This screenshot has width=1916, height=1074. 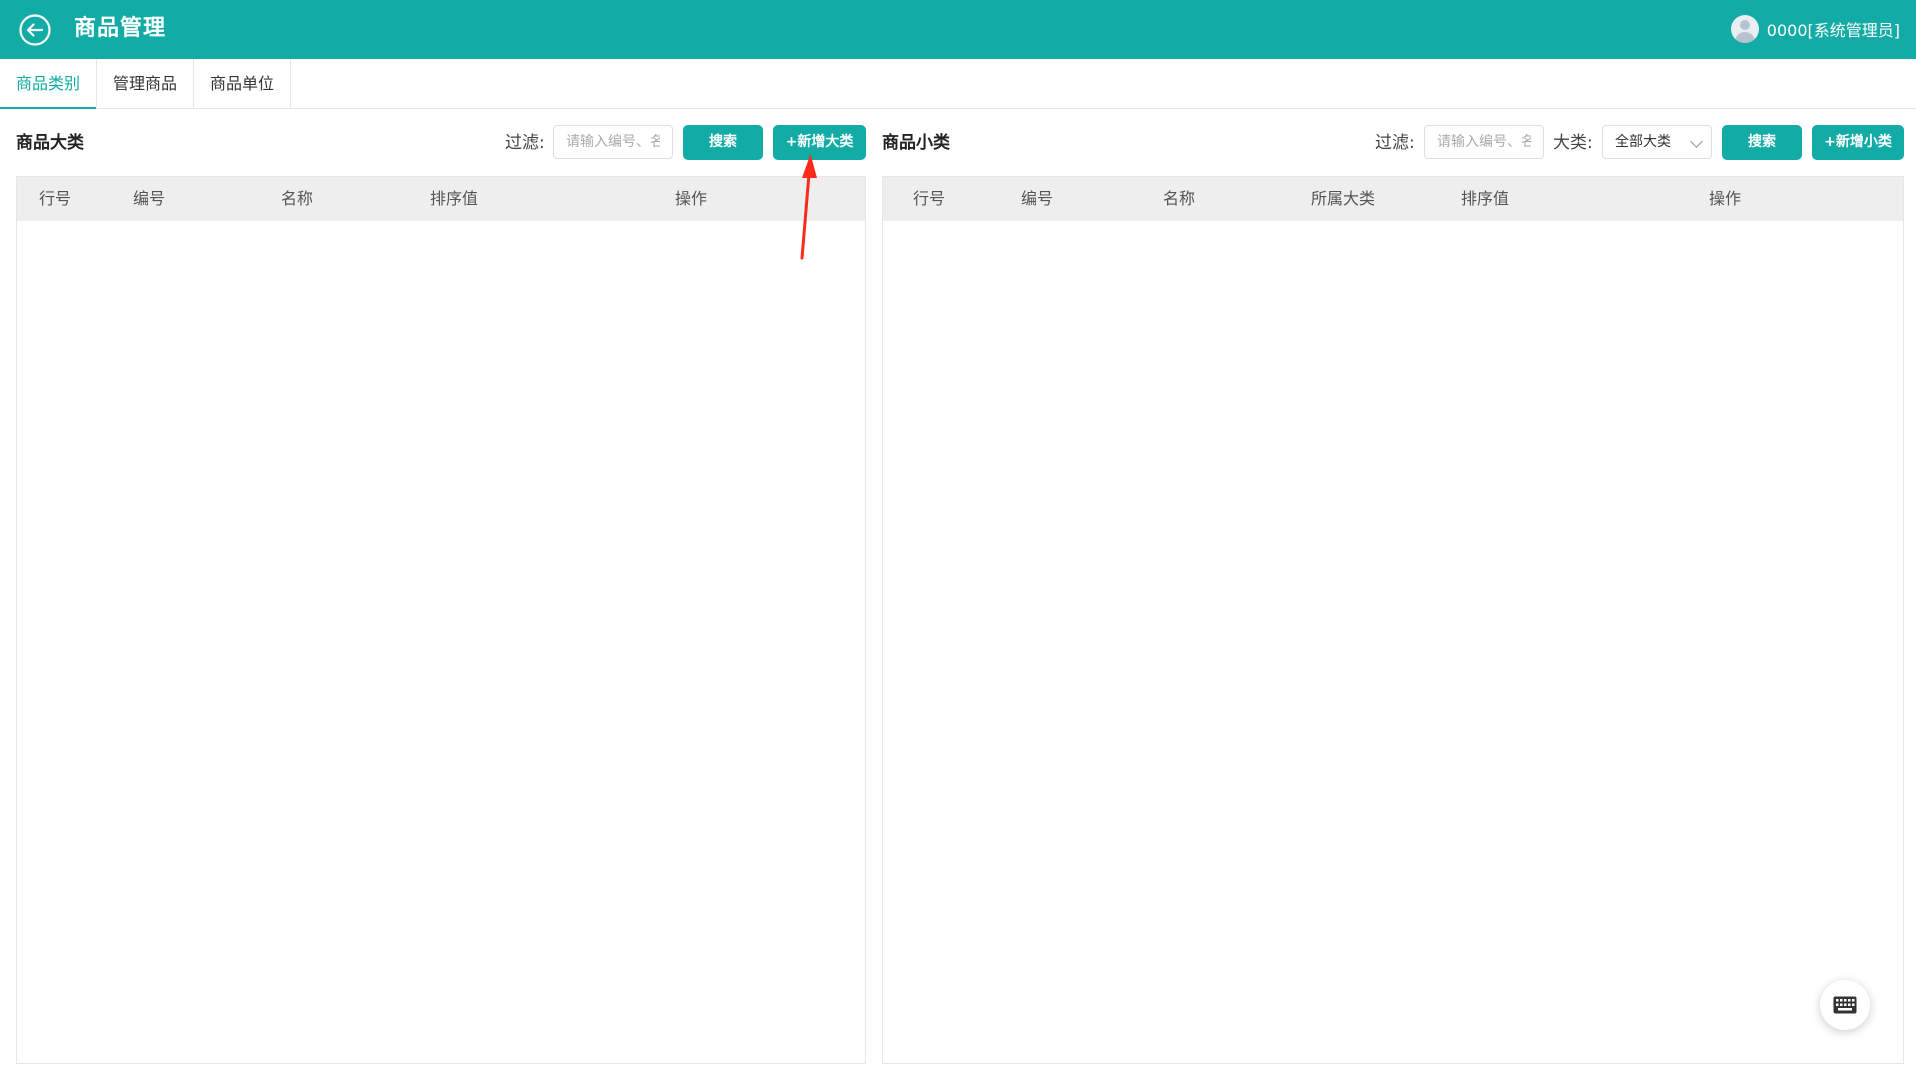 What do you see at coordinates (1858, 142) in the screenshot?
I see `add-subcategory-button: +新增小类` at bounding box center [1858, 142].